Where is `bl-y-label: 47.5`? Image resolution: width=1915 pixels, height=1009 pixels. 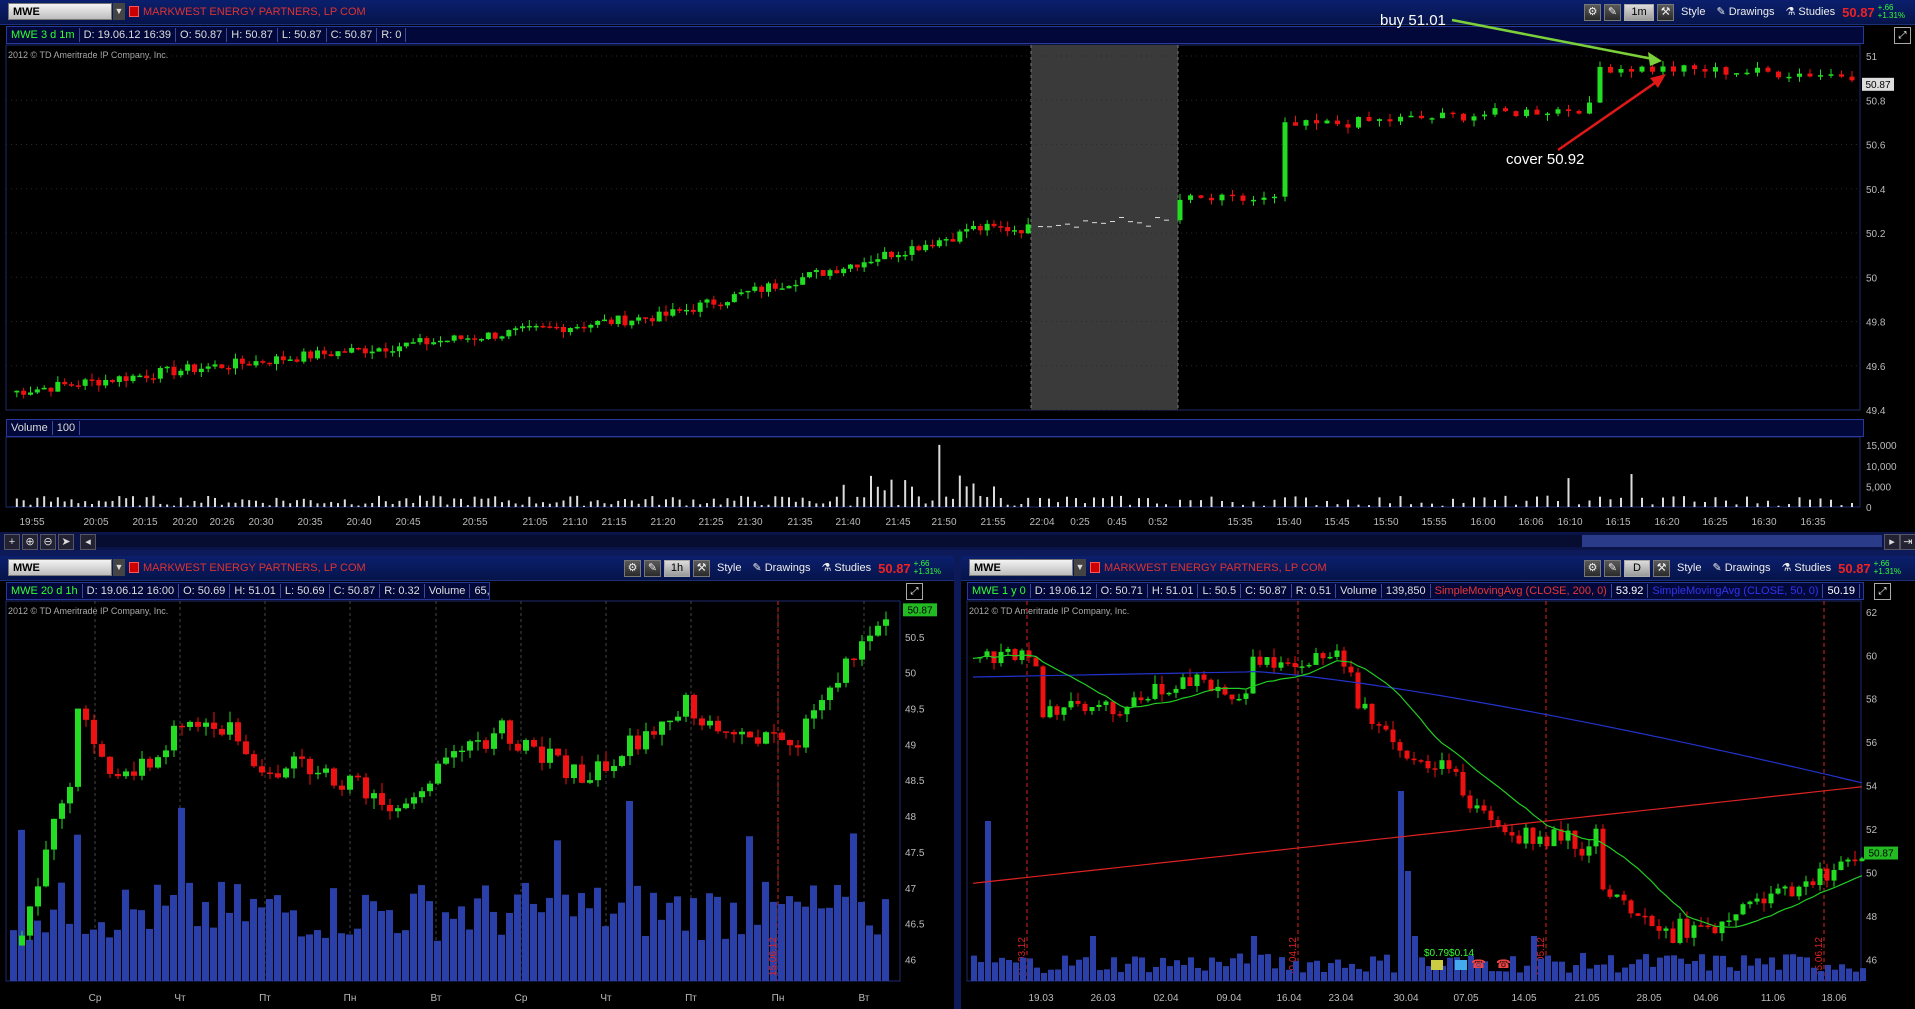 bl-y-label: 47.5 is located at coordinates (915, 853).